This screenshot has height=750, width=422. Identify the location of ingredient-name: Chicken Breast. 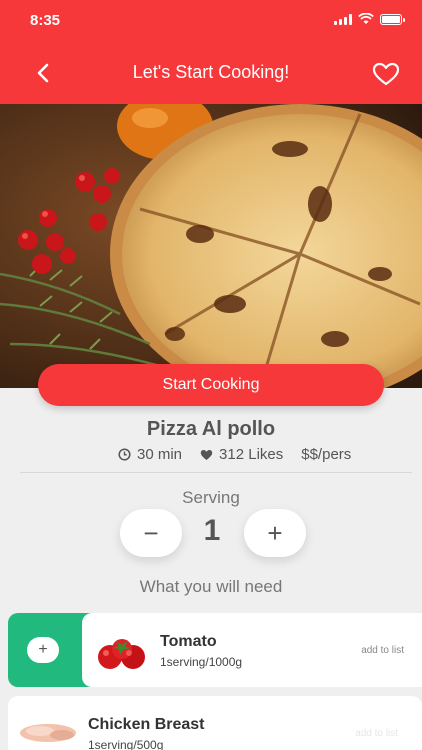
(146, 724).